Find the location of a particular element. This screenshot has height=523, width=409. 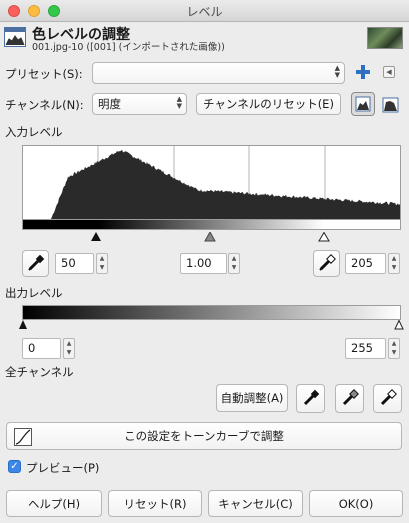

linear-histogram-button is located at coordinates (363, 104).